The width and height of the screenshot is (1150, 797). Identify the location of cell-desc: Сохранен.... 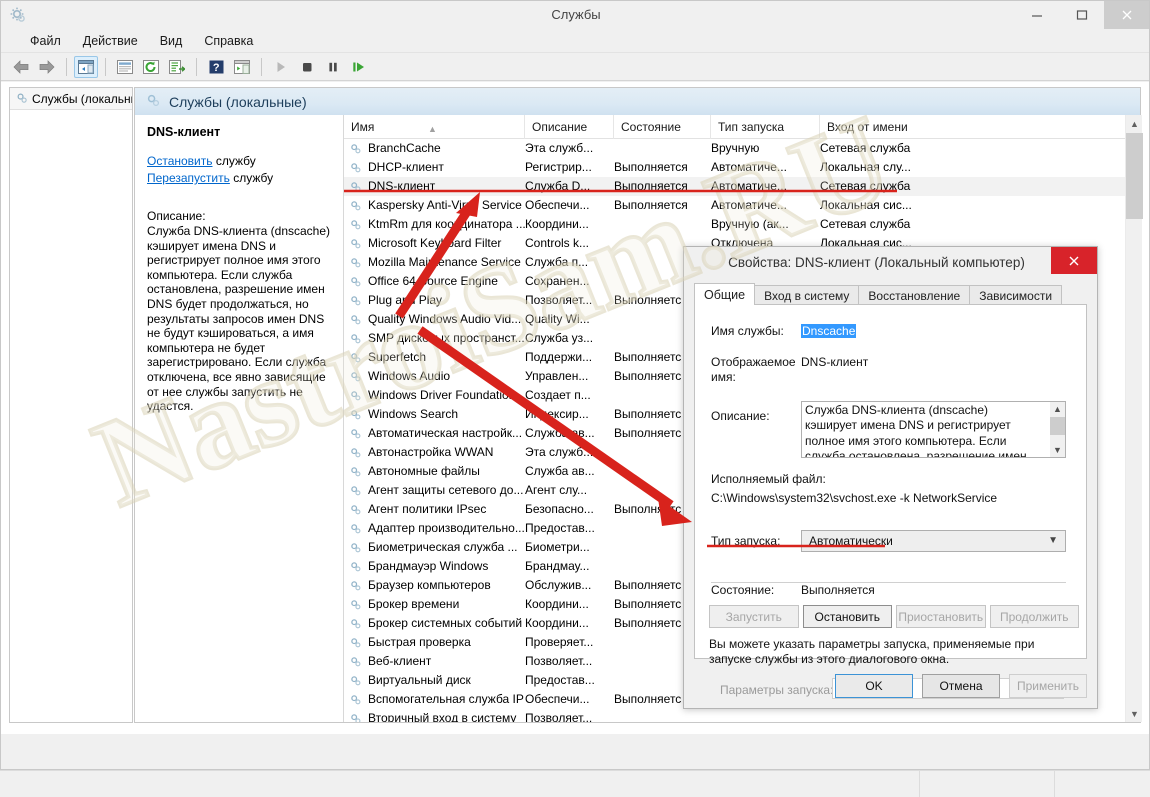
(557, 281).